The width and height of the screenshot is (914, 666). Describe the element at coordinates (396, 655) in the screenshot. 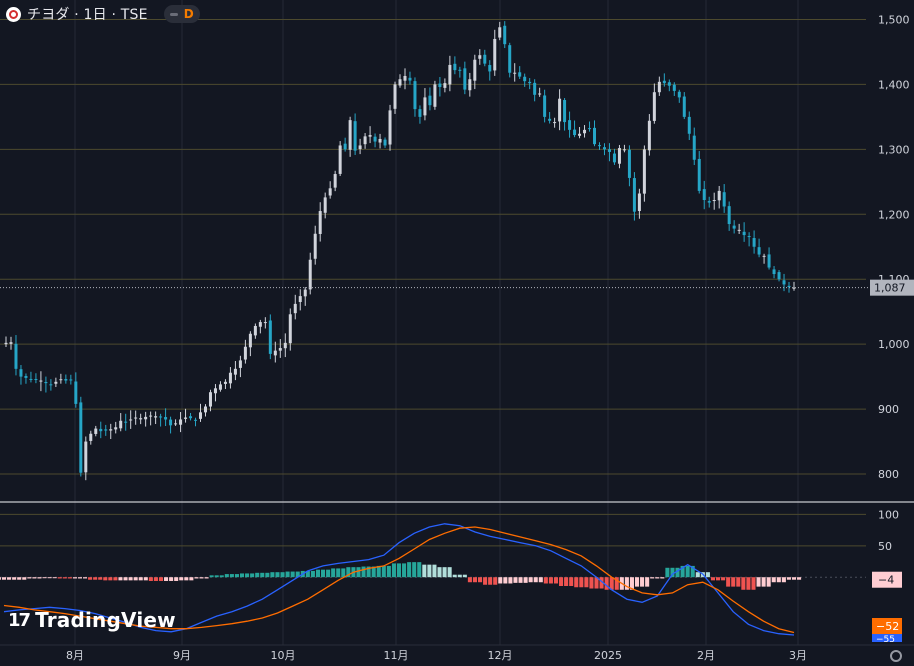

I see `time-axis-label: 11月` at that location.